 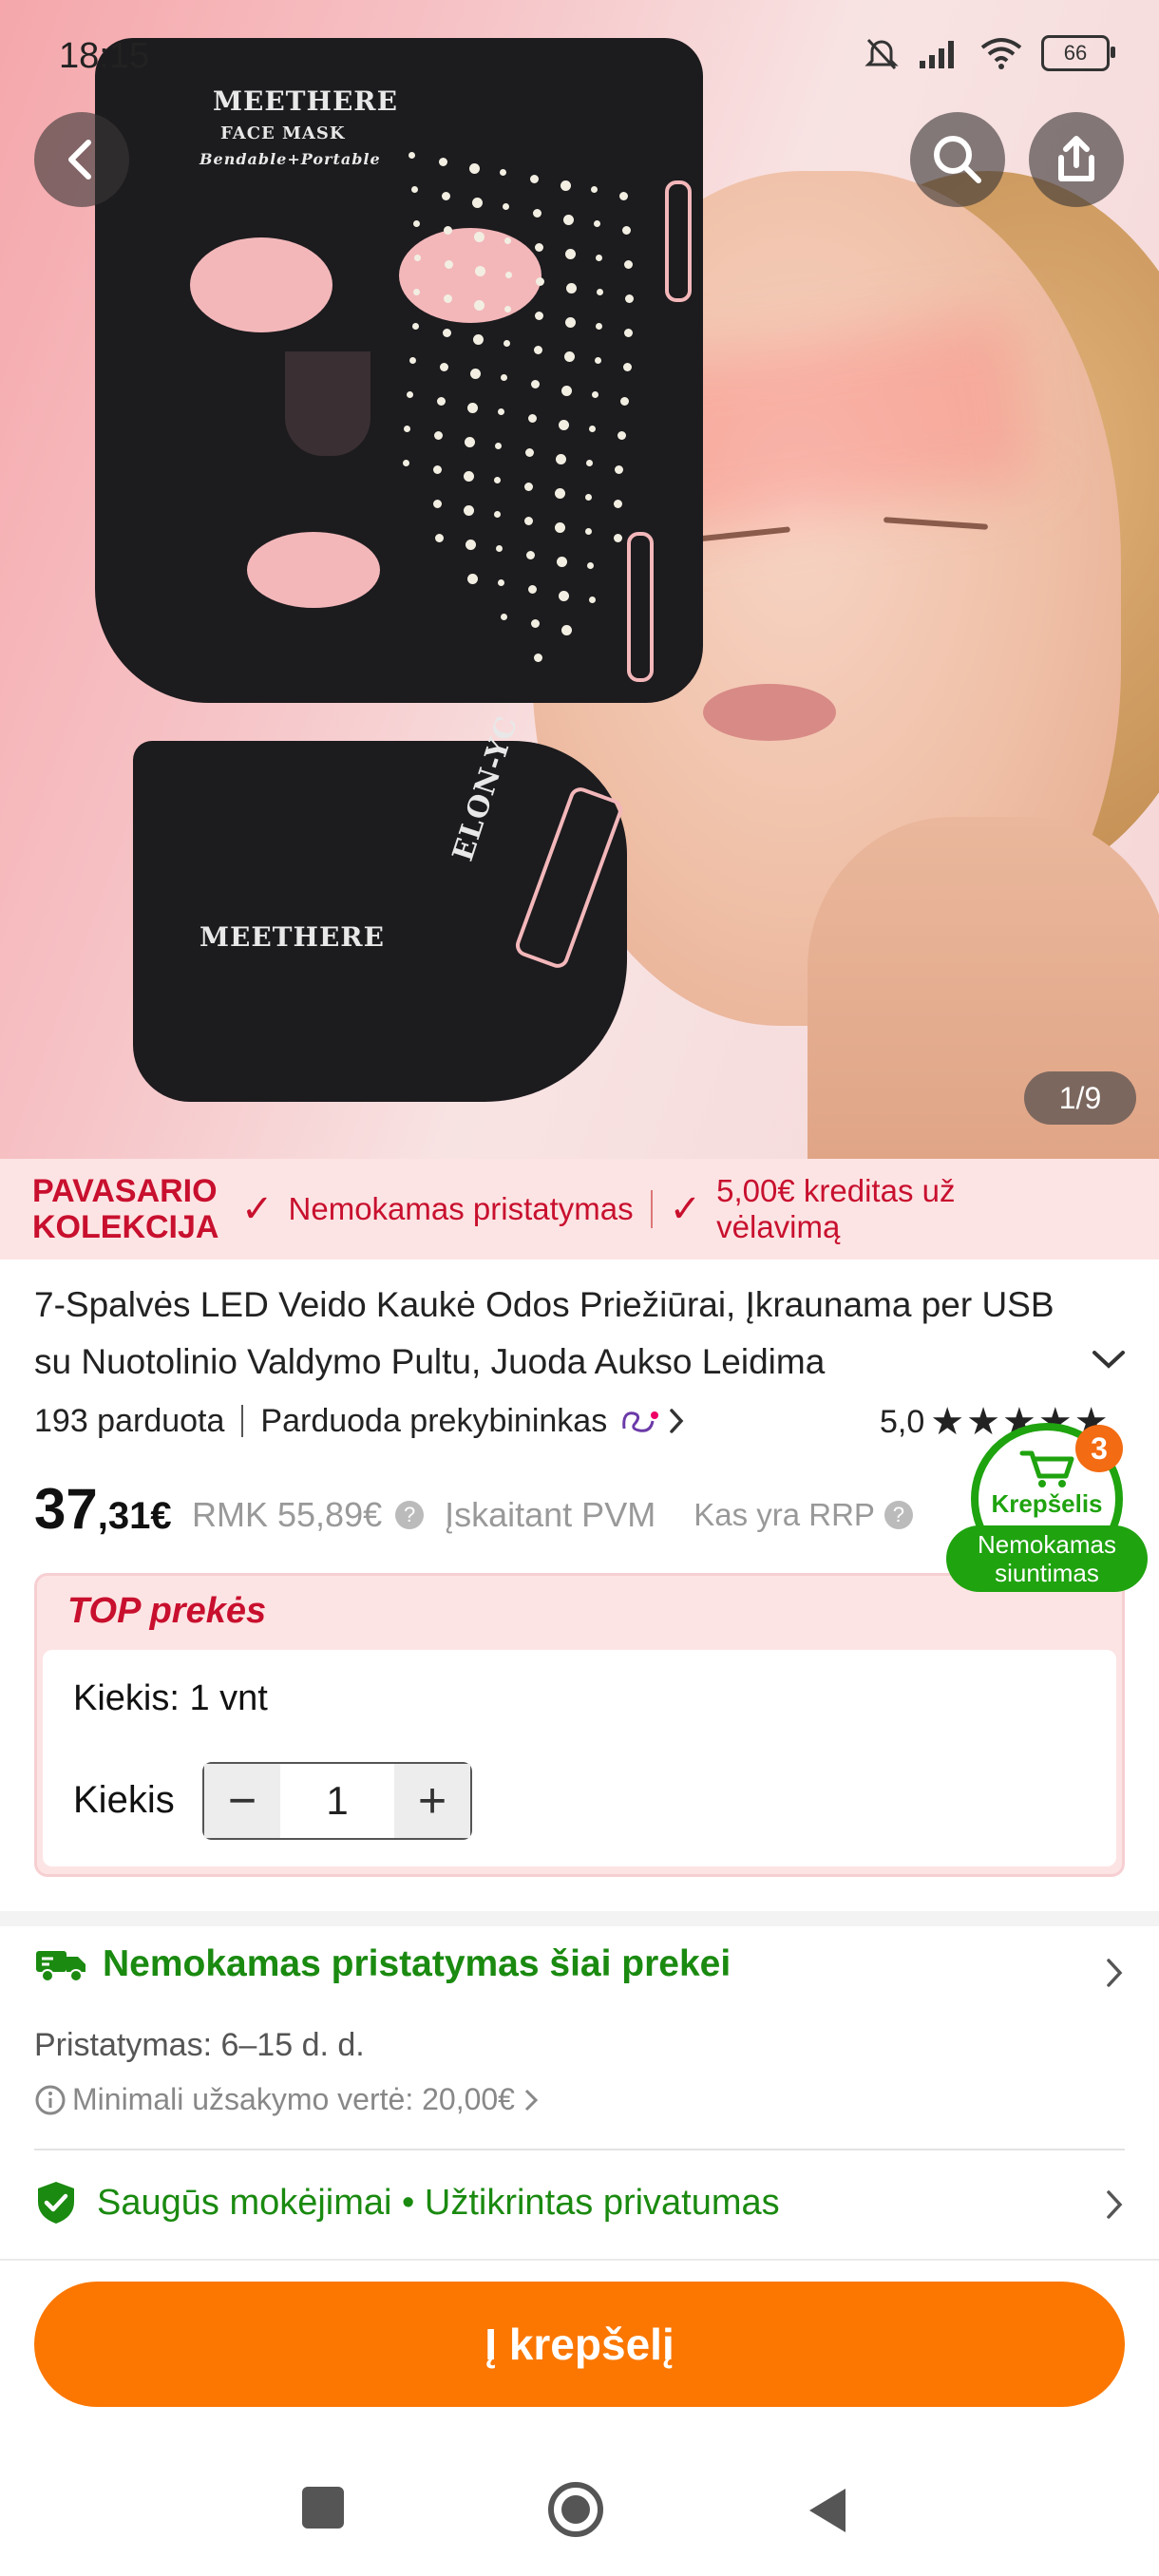 What do you see at coordinates (579, 2344) in the screenshot?
I see `add-to-cart-button: Į krepšelį` at bounding box center [579, 2344].